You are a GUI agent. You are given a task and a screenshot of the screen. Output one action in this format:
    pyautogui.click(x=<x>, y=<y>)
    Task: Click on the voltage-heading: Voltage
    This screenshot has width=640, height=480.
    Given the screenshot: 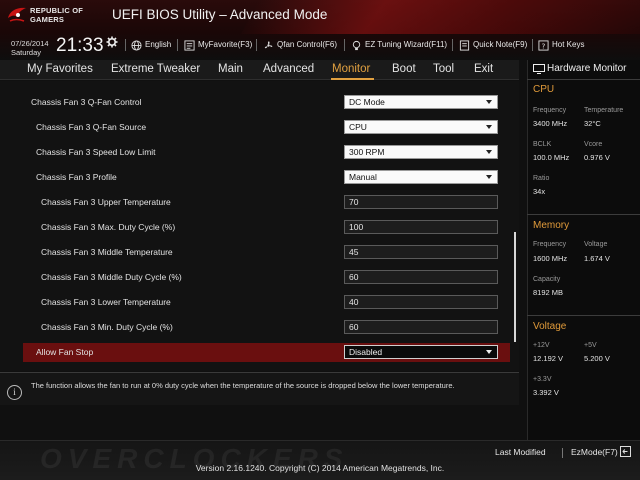 What is the action you would take?
    pyautogui.click(x=550, y=326)
    